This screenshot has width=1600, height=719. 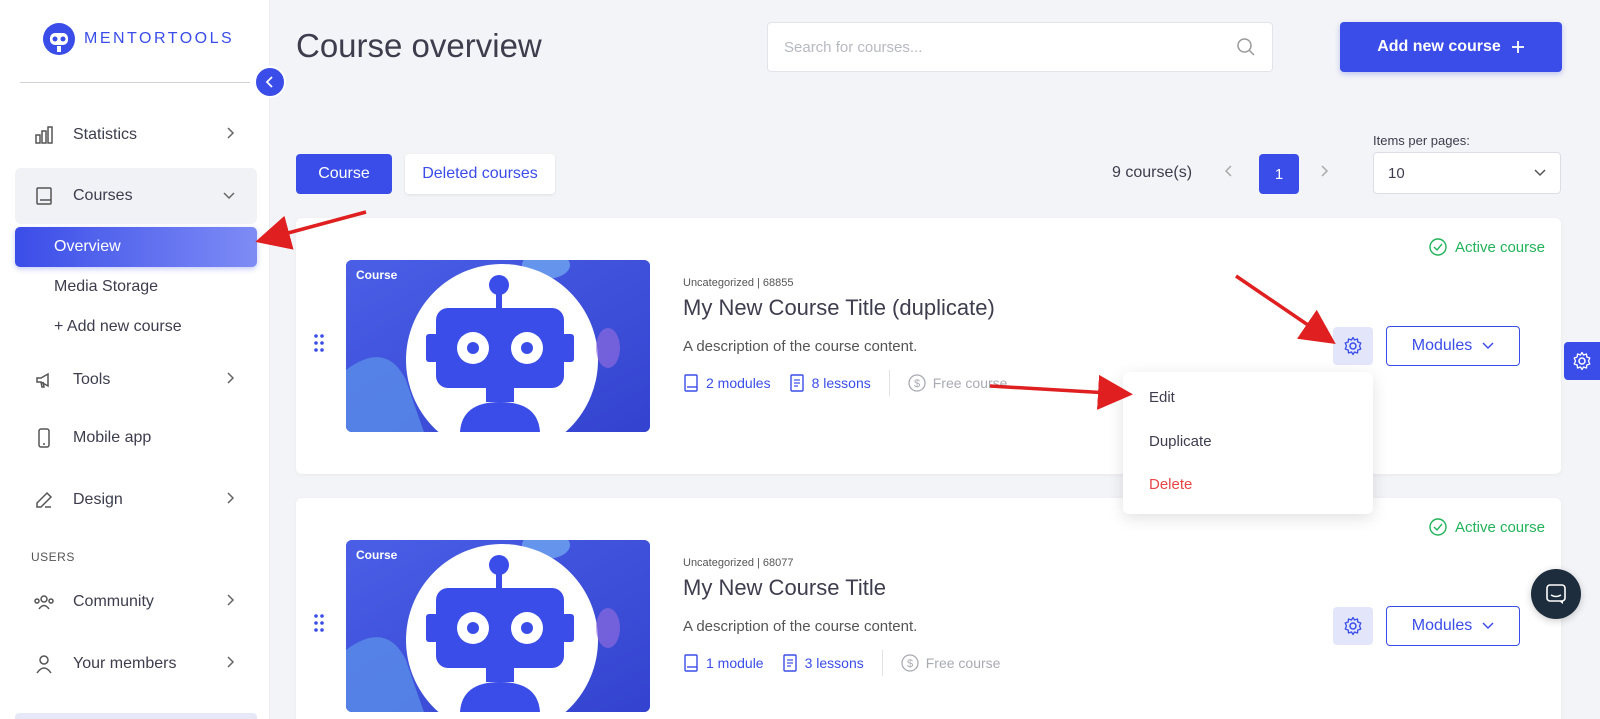 I want to click on lessons-count-label: 8 lessons, so click(x=841, y=383).